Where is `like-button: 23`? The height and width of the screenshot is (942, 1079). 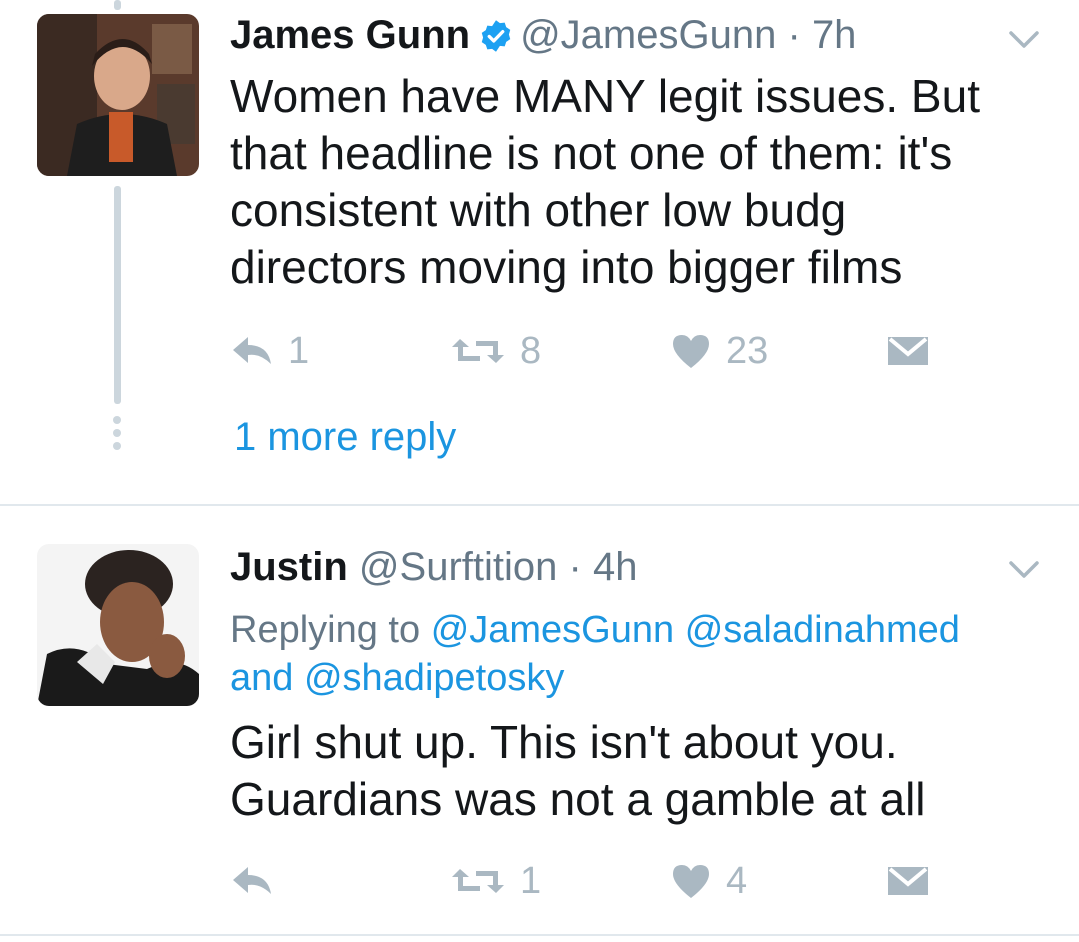 like-button: 23 is located at coordinates (719, 351).